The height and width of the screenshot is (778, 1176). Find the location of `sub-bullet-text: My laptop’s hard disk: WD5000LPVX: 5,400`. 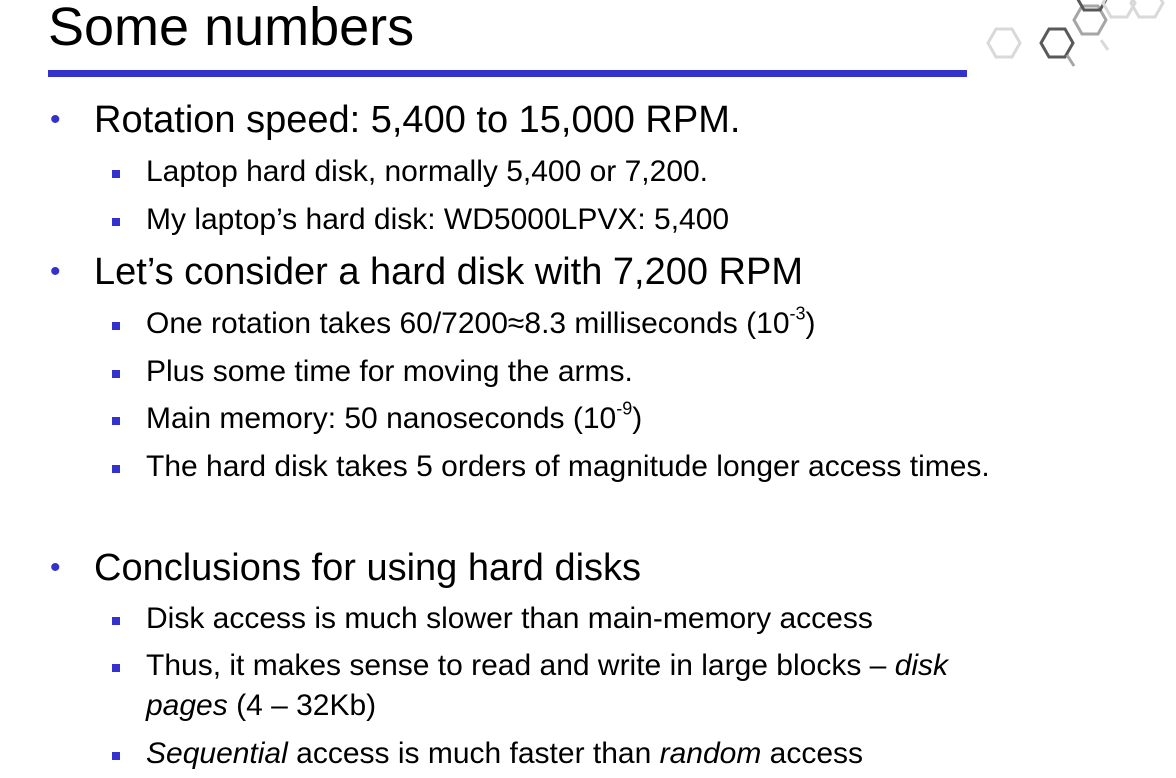

sub-bullet-text: My laptop’s hard disk: WD5000LPVX: 5,400 is located at coordinates (438, 219).